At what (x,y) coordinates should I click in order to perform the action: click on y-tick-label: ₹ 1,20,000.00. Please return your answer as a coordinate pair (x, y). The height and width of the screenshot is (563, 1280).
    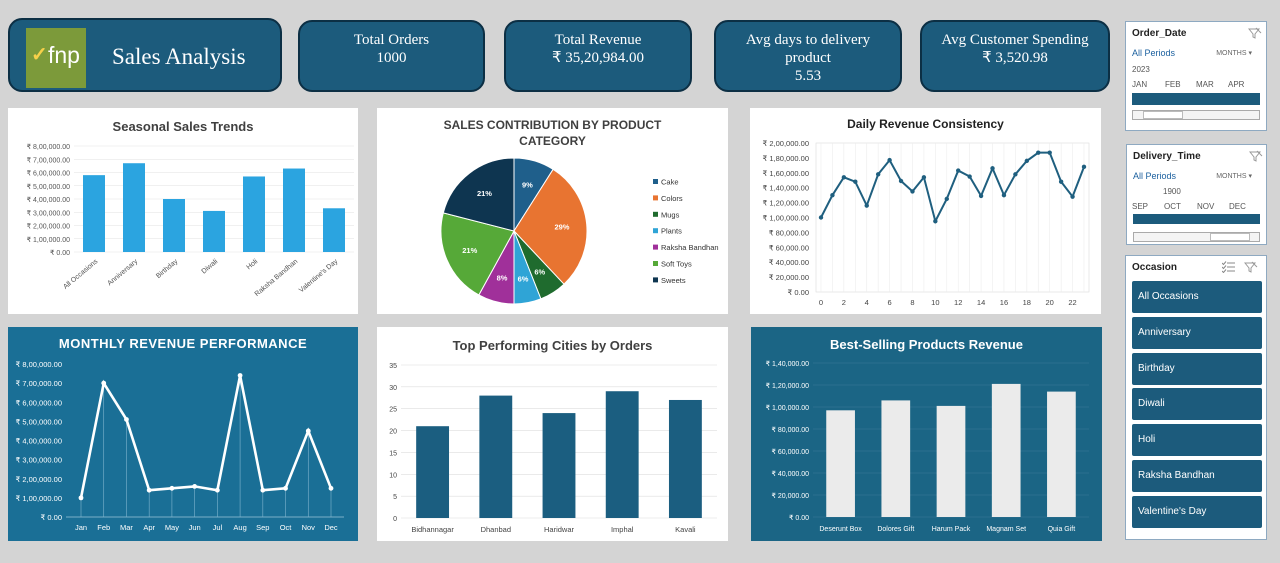
    Looking at the image, I should click on (786, 203).